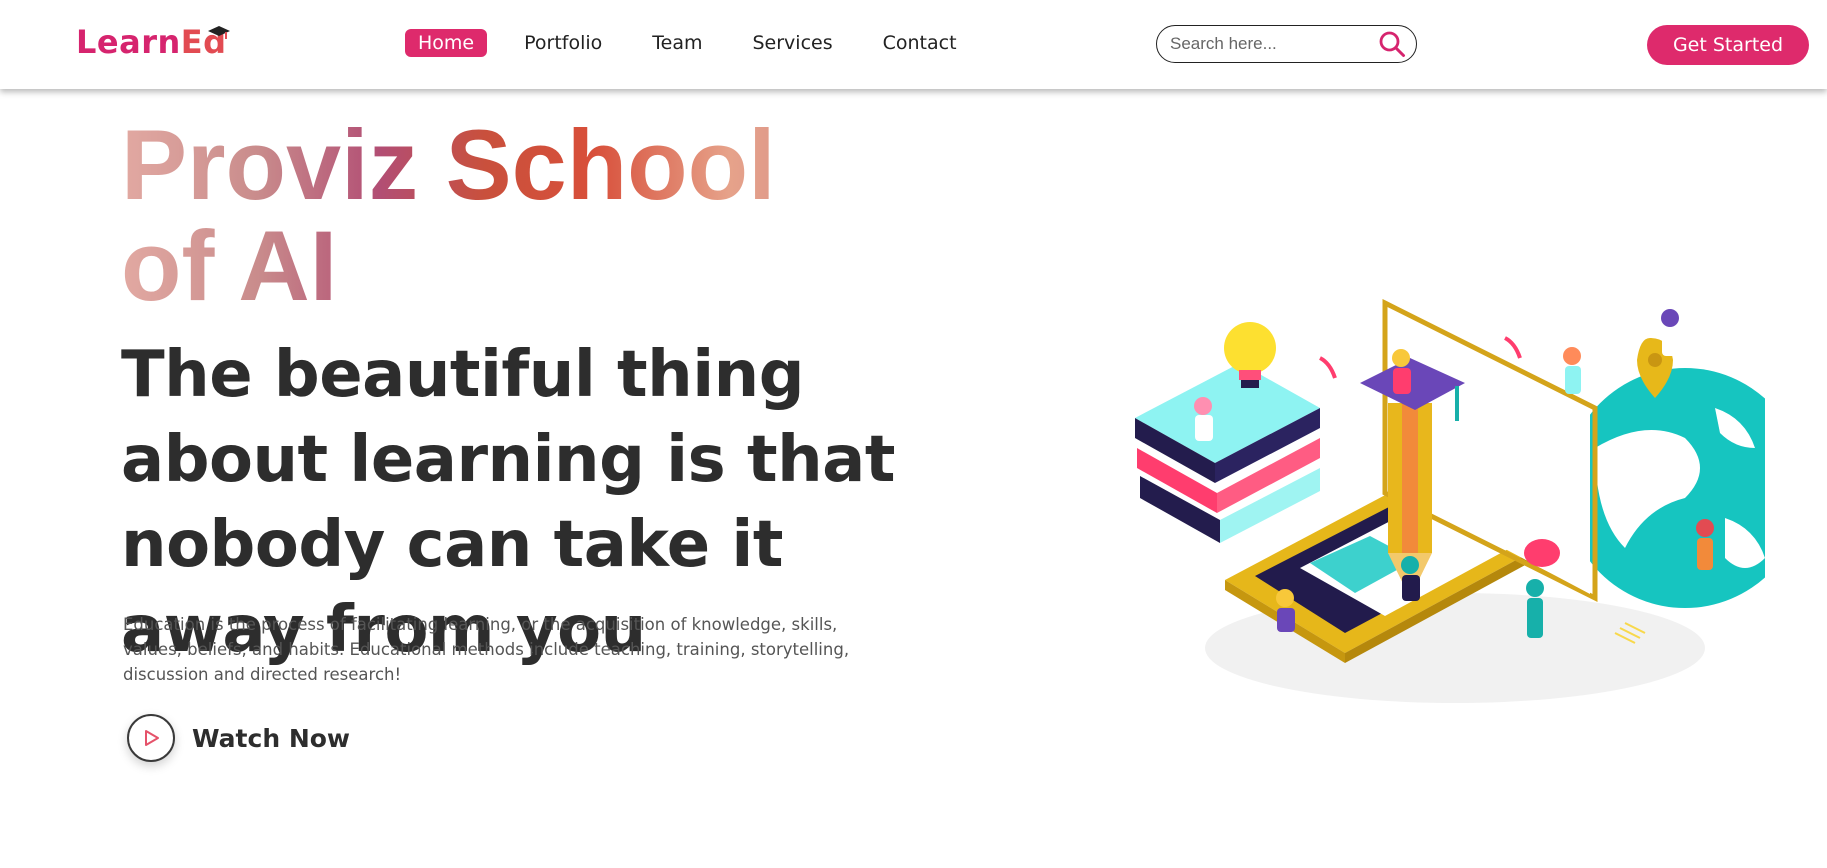  I want to click on nav-contact: Contact, so click(920, 43).